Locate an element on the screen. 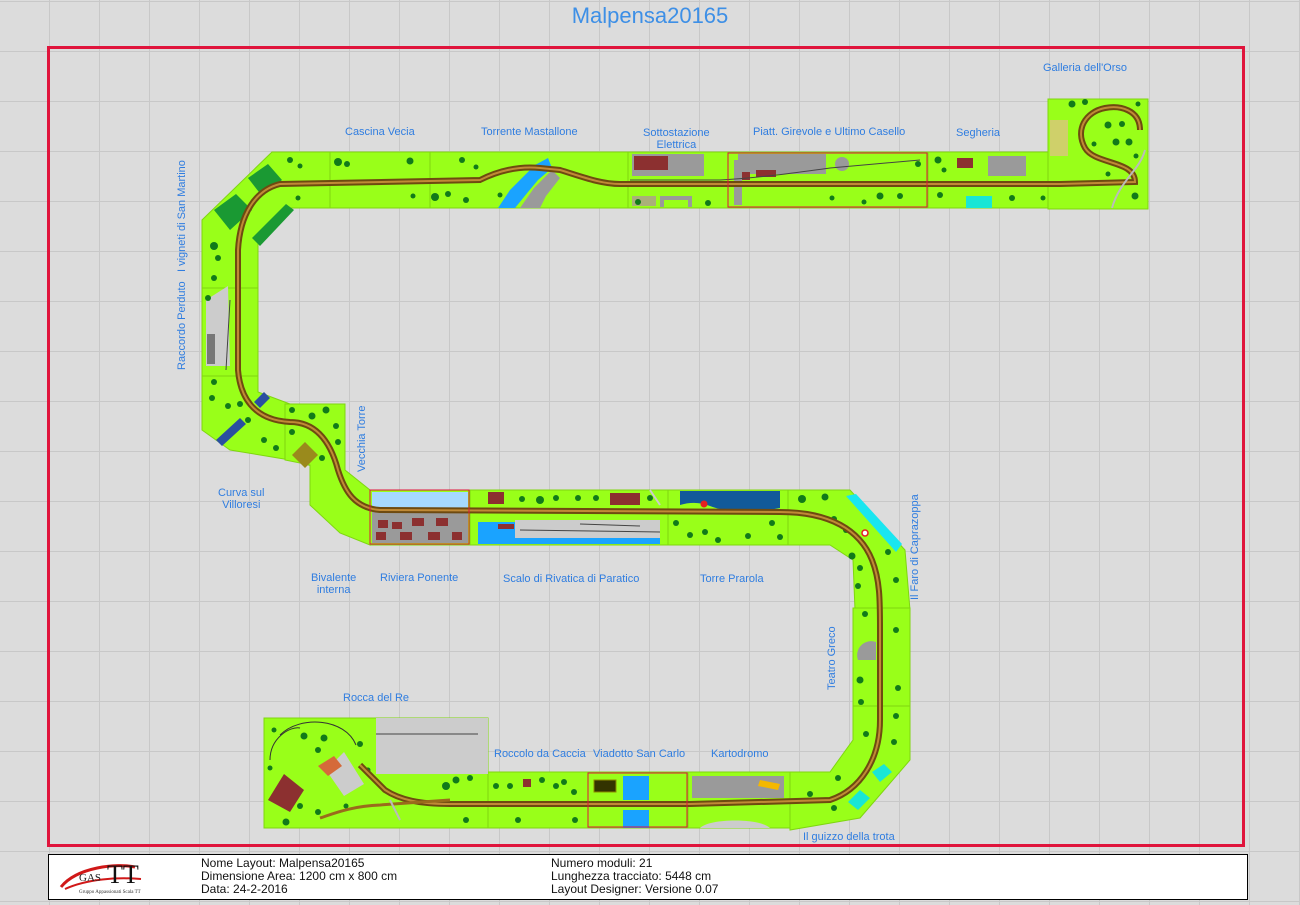  label-teatro: Teatro Greco is located at coordinates (832, 658).